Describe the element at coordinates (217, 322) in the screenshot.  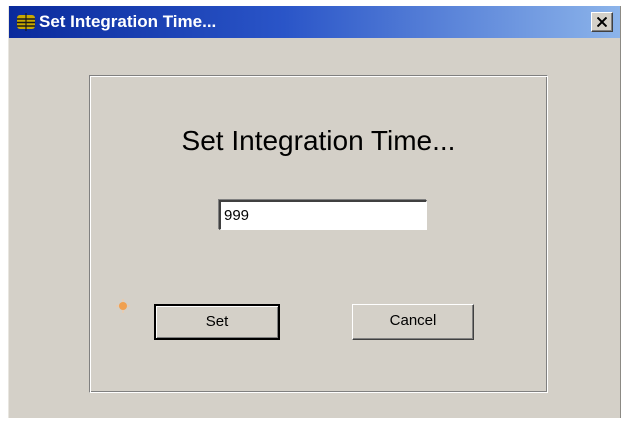
I see `set-button: Set` at that location.